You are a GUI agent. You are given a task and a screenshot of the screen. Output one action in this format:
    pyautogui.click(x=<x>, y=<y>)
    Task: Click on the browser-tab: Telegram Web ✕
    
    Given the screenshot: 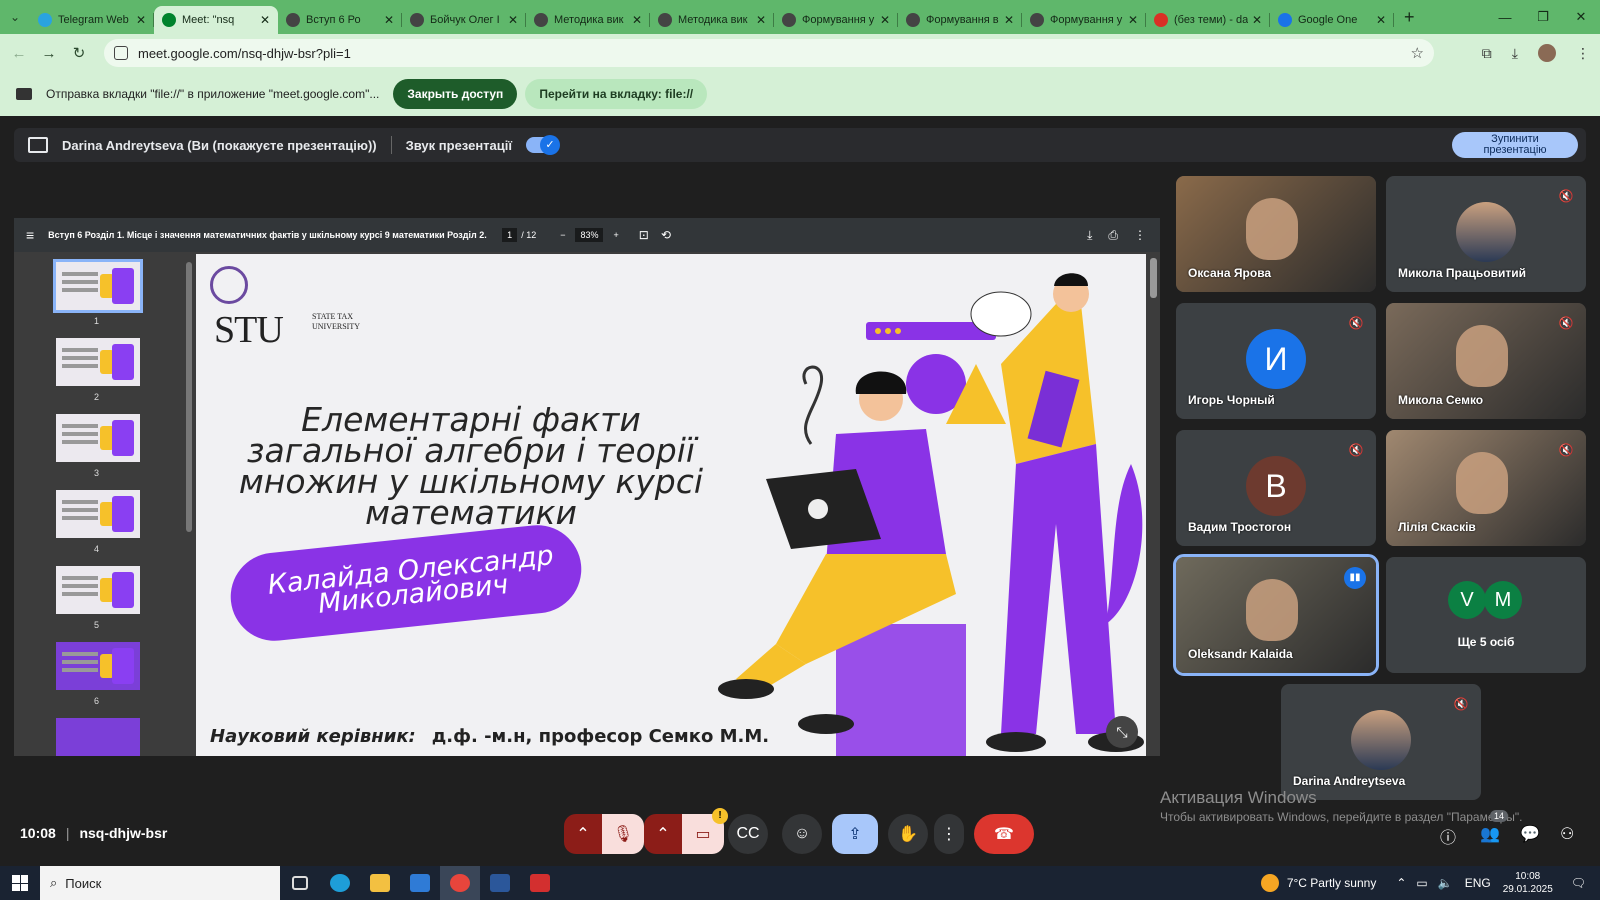 What is the action you would take?
    pyautogui.click(x=92, y=20)
    